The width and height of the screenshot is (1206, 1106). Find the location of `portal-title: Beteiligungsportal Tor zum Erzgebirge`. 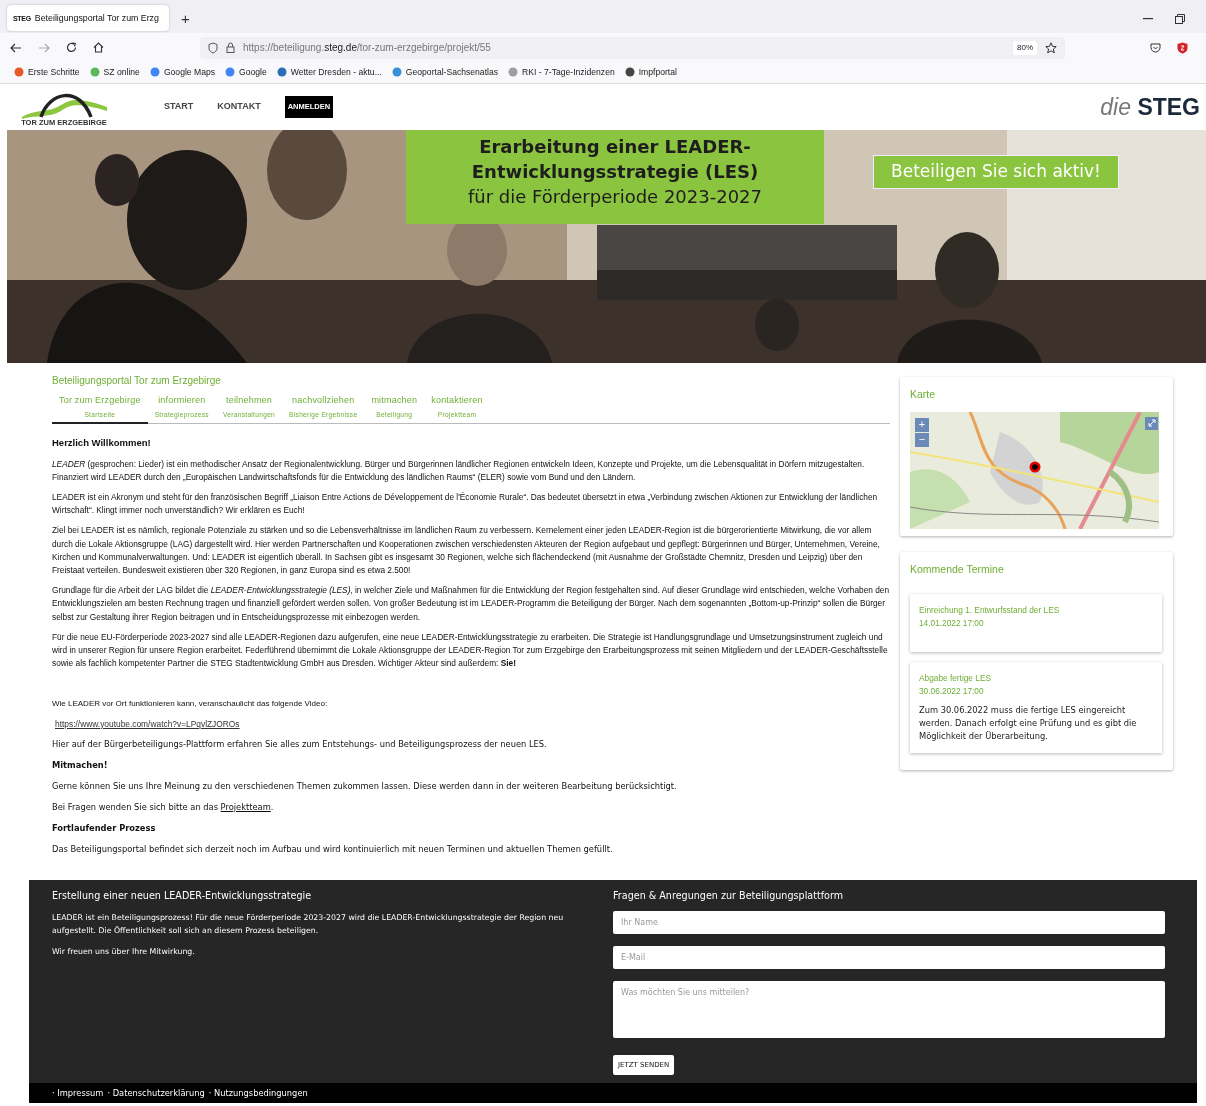

portal-title: Beteiligungsportal Tor zum Erzgebirge is located at coordinates (137, 381).